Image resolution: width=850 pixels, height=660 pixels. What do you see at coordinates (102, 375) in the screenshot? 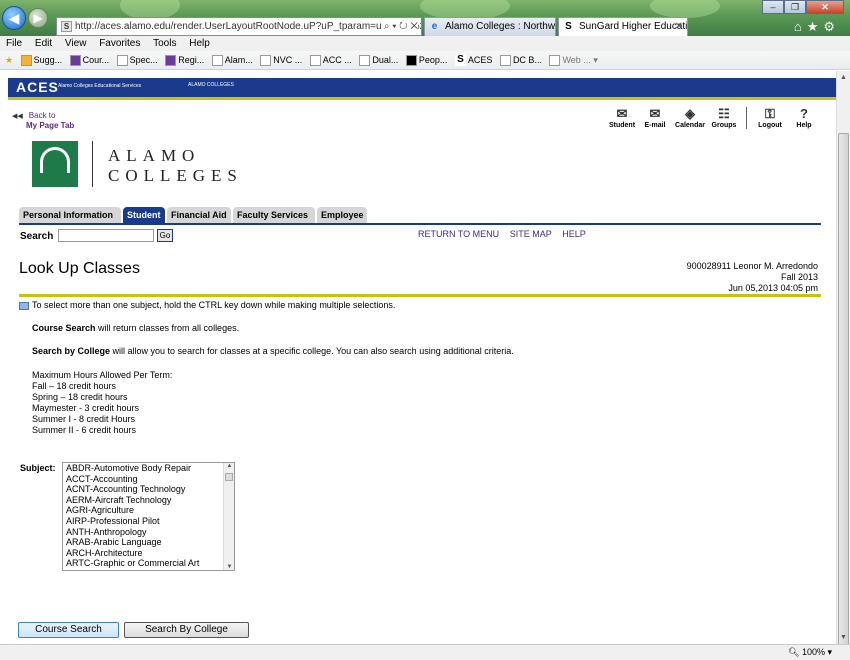
I see `max-hours-heading: Maximum Hours Allowed Per Term:` at bounding box center [102, 375].